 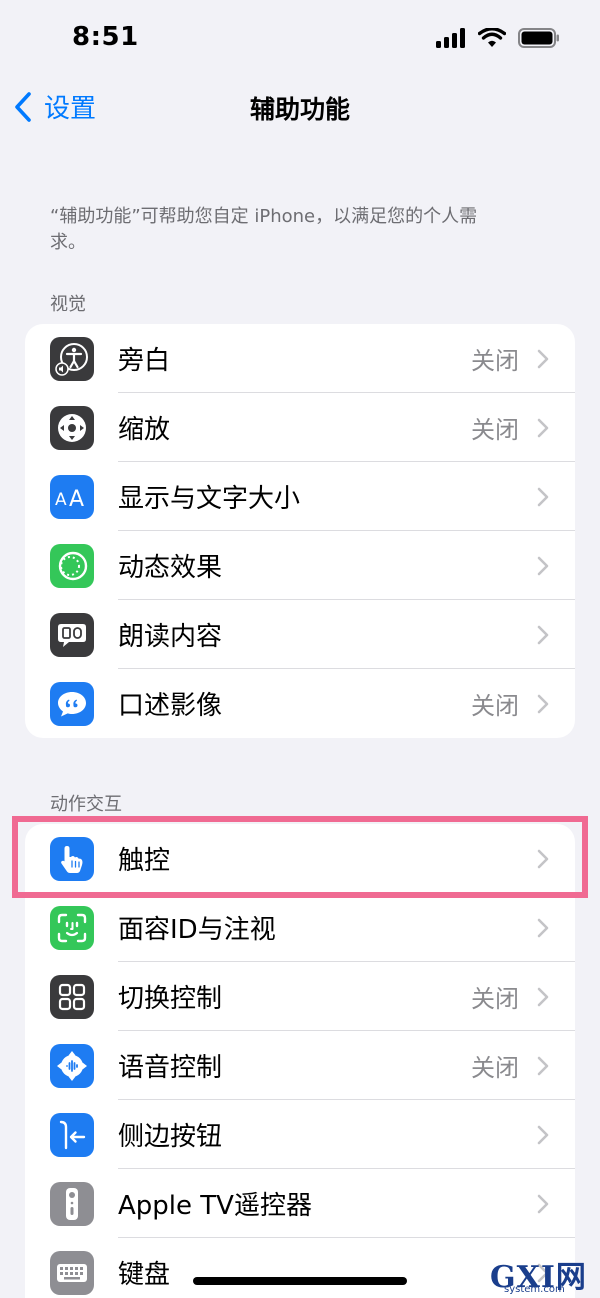 I want to click on zoom-icon, so click(x=72, y=427).